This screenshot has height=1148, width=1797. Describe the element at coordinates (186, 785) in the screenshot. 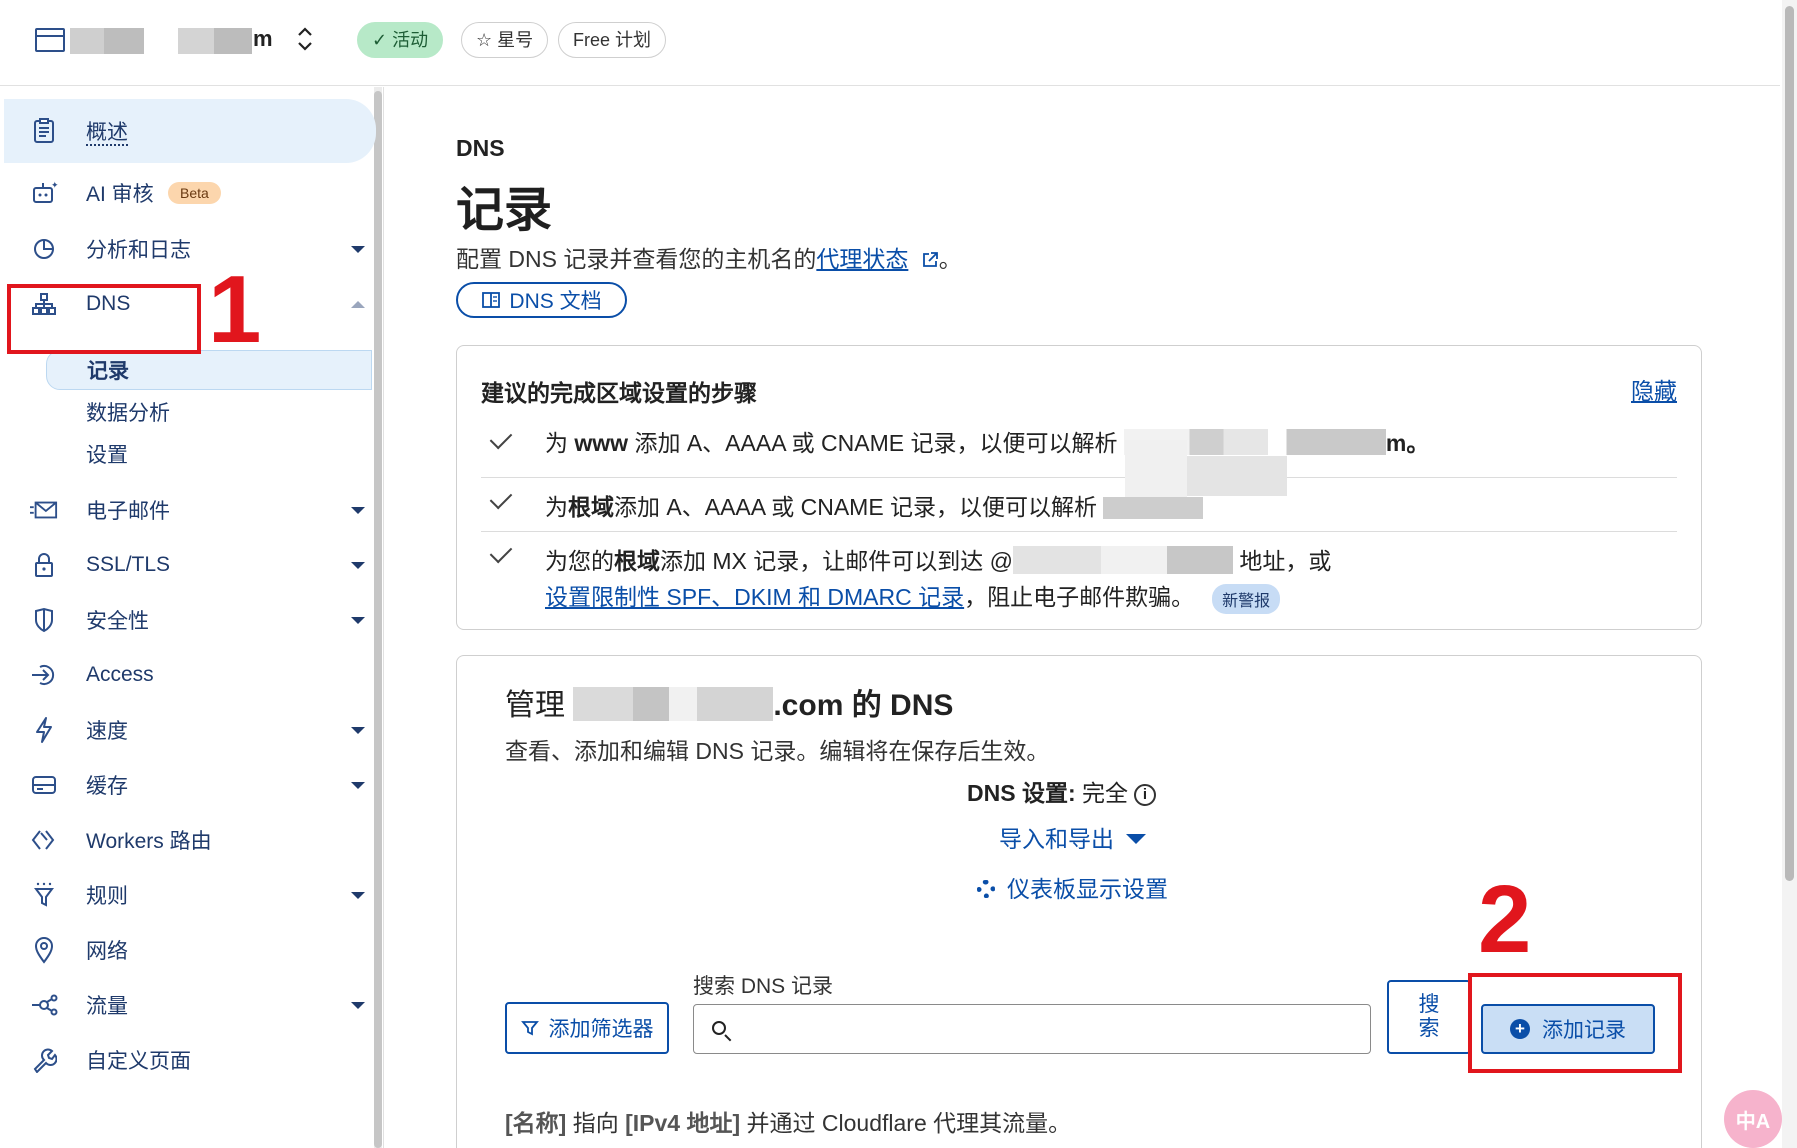

I see `sidebar-item-cache: 缓存` at that location.